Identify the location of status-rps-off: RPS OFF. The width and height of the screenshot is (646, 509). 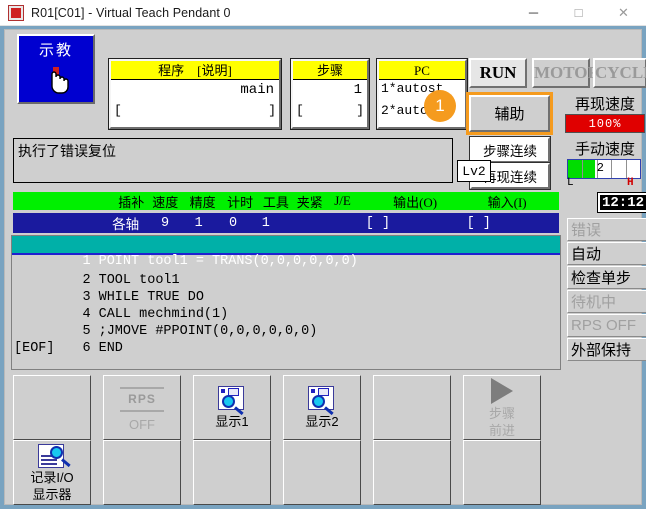
(606, 325).